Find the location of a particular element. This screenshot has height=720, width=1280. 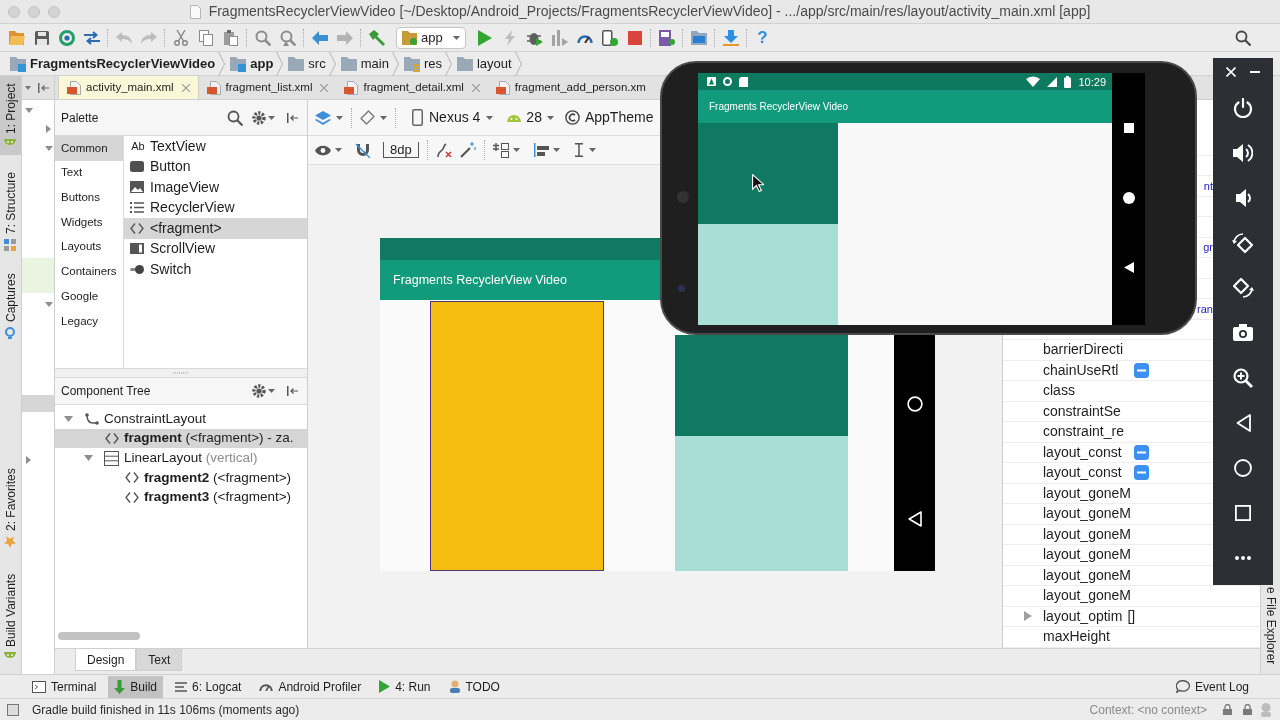

scissors-icon is located at coordinates (180, 37).